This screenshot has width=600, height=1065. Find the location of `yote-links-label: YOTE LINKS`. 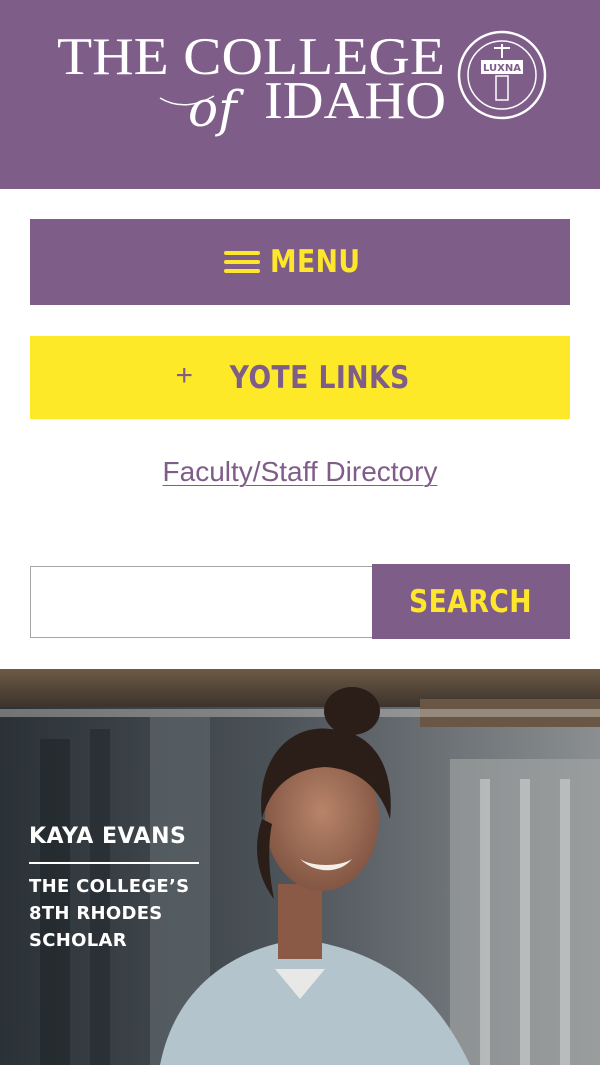

yote-links-label: YOTE LINKS is located at coordinates (319, 377).